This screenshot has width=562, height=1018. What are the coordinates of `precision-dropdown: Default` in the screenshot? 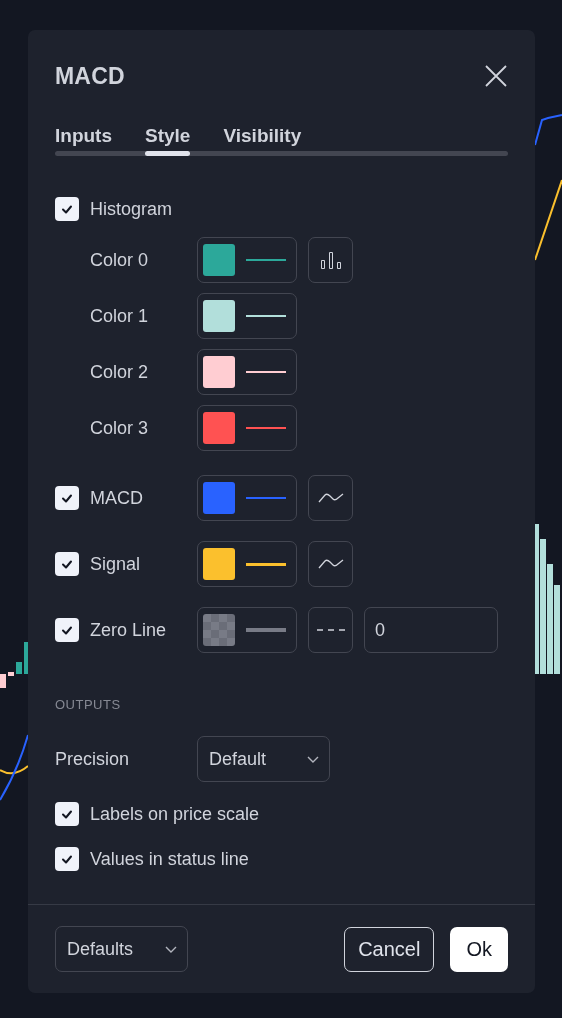 It's located at (263, 759).